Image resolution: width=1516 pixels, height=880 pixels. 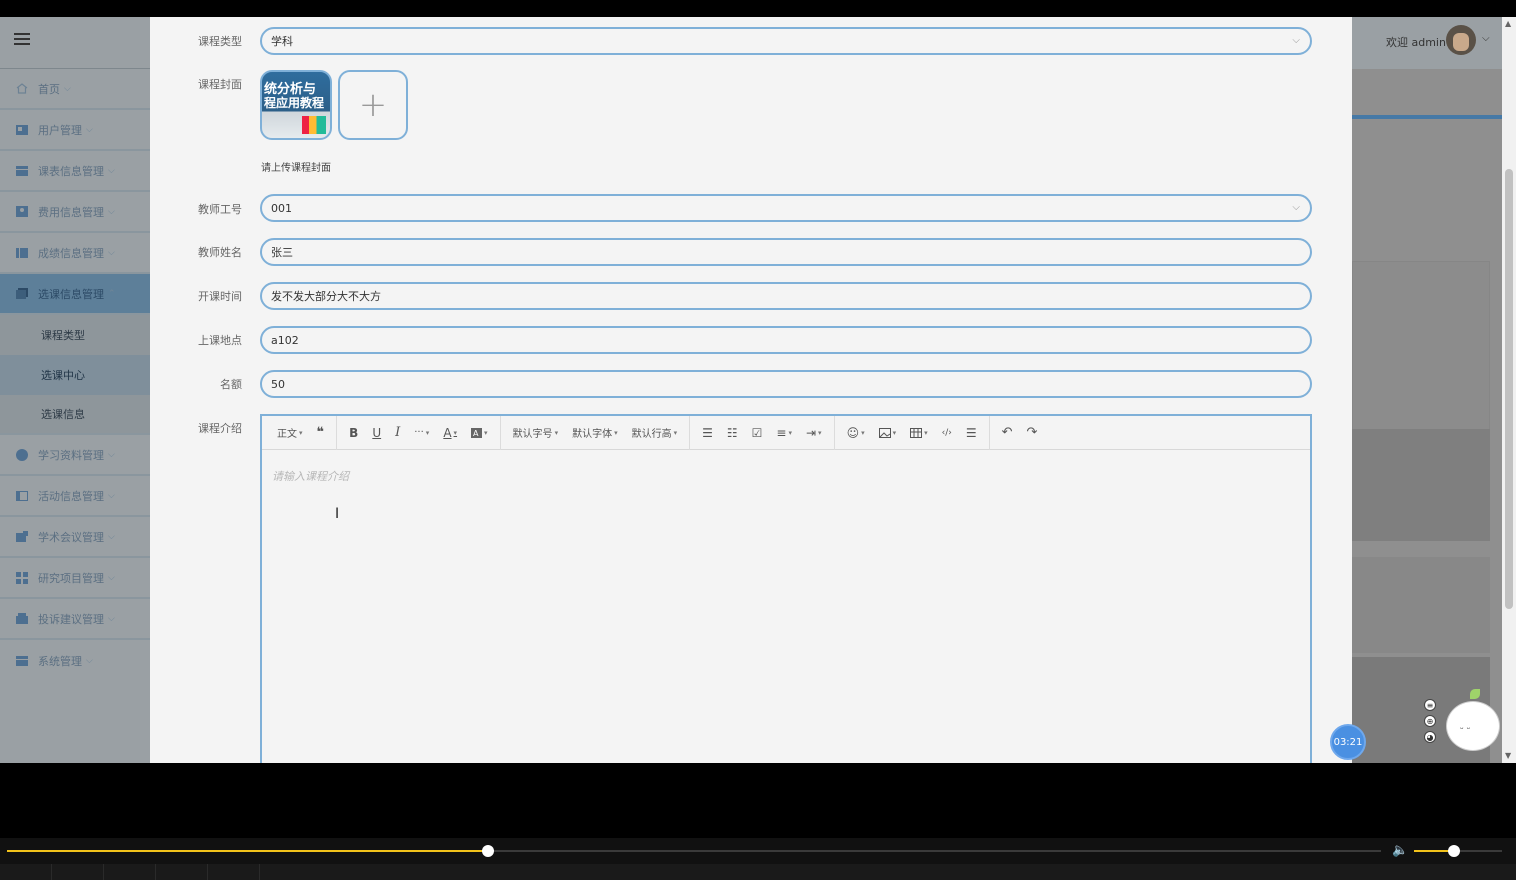 What do you see at coordinates (71, 294) in the screenshot?
I see `sidebar-item-label: 选课信息管理` at bounding box center [71, 294].